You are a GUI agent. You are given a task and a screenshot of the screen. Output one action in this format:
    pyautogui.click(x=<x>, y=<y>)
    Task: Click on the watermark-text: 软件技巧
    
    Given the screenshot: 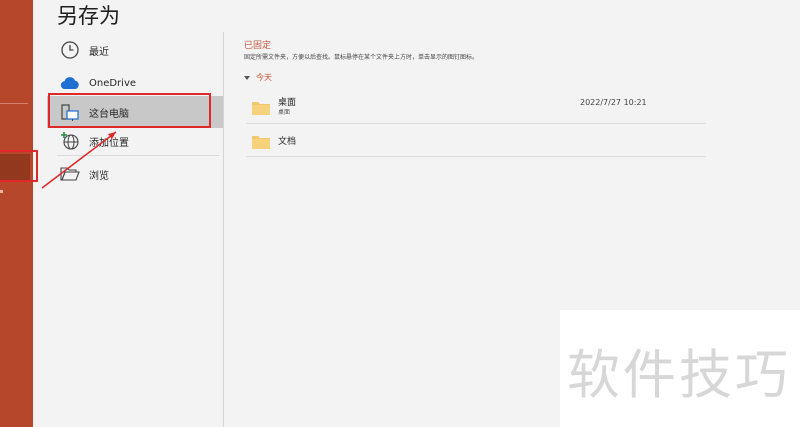 What is the action you would take?
    pyautogui.click(x=679, y=375)
    